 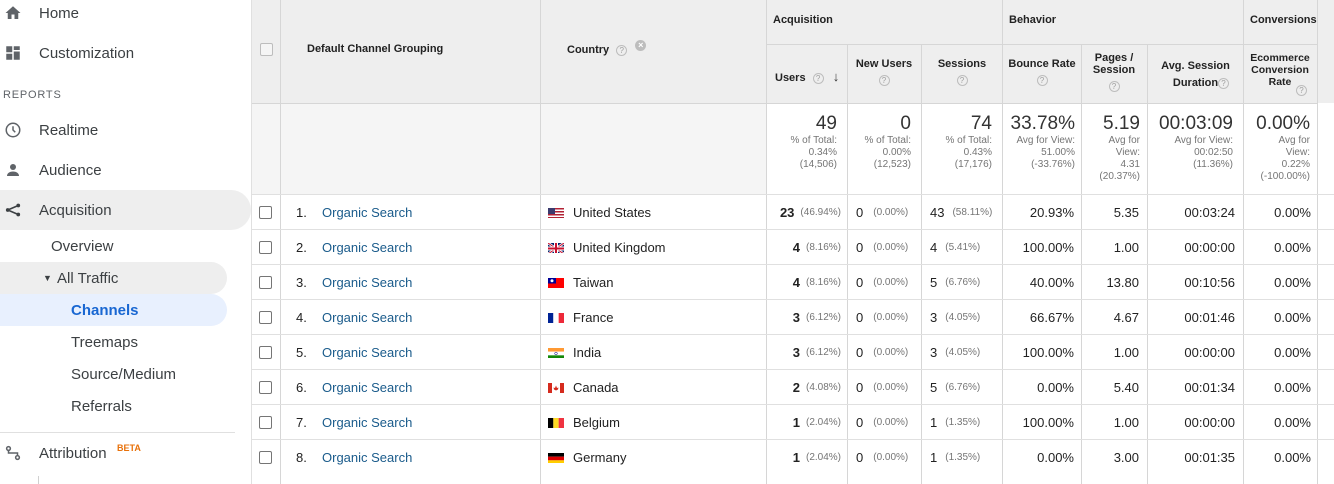 What do you see at coordinates (375, 49) in the screenshot?
I see `col-header-channel: Default Channel Grouping` at bounding box center [375, 49].